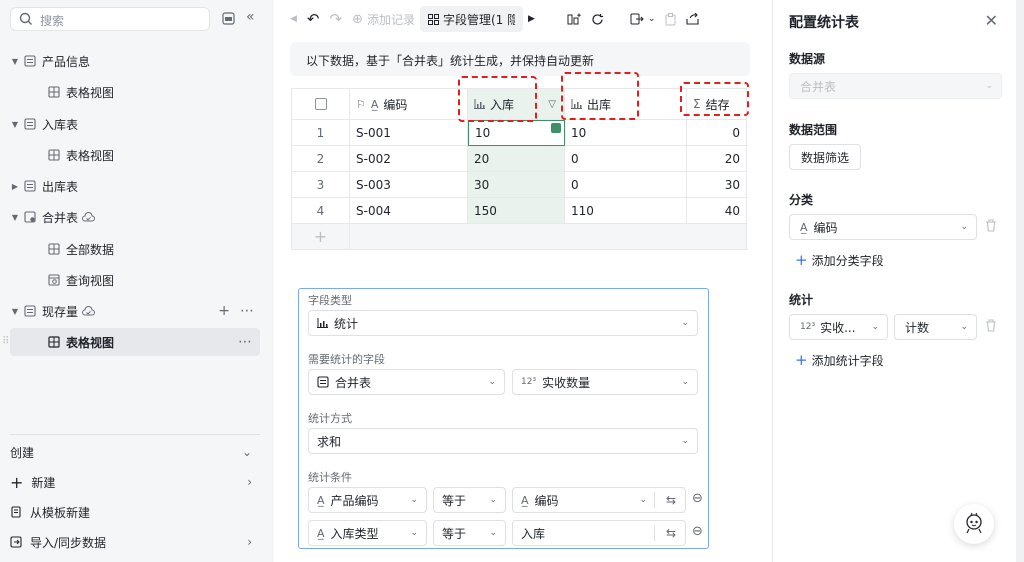 Image resolution: width=1024 pixels, height=562 pixels. What do you see at coordinates (548, 237) in the screenshot?
I see `add-row-area` at bounding box center [548, 237].